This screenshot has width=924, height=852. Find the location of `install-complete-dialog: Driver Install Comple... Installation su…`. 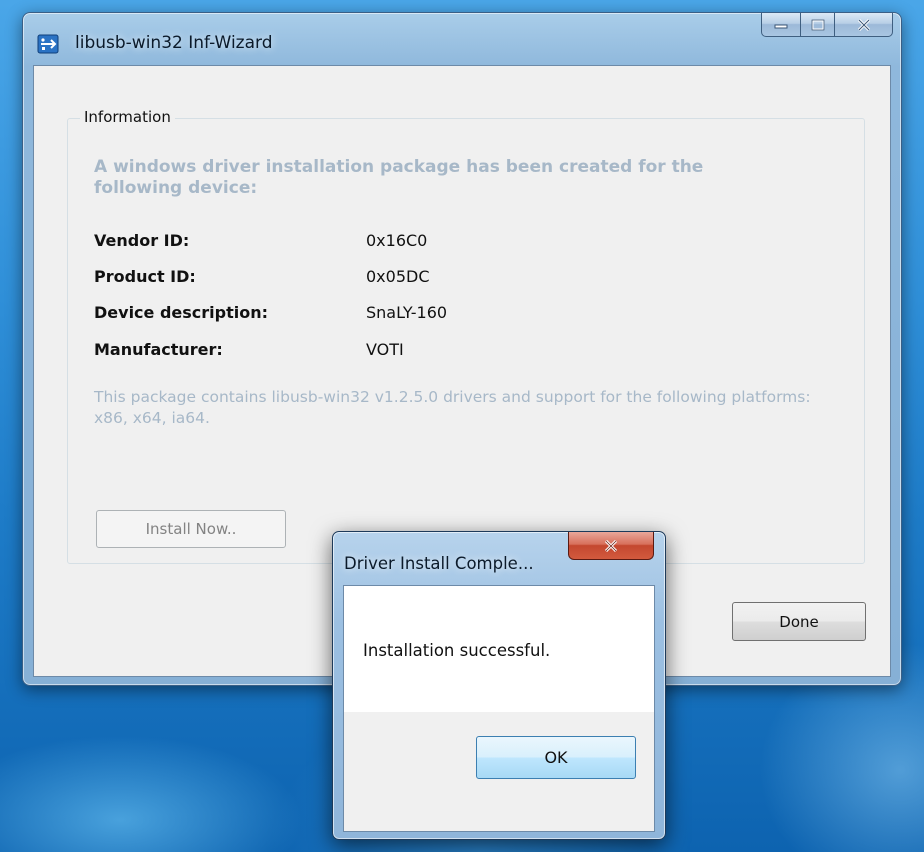

install-complete-dialog: Driver Install Comple... Installation su… is located at coordinates (499, 685).